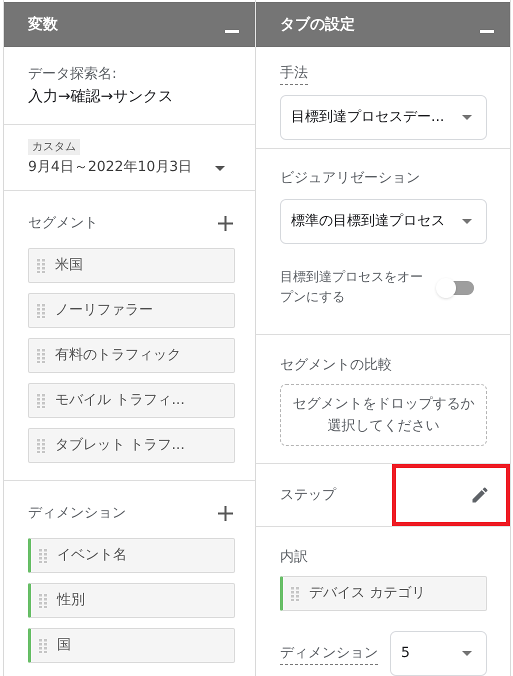  Describe the element at coordinates (329, 653) in the screenshot. I see `dimension-count-label: ディメンション` at that location.